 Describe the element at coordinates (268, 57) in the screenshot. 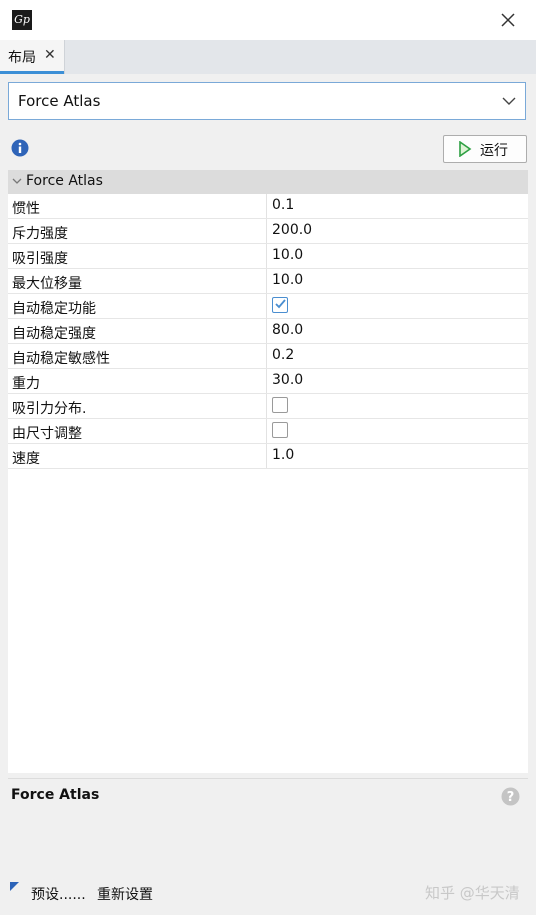

I see `tab-bar: 布局 ✕` at that location.